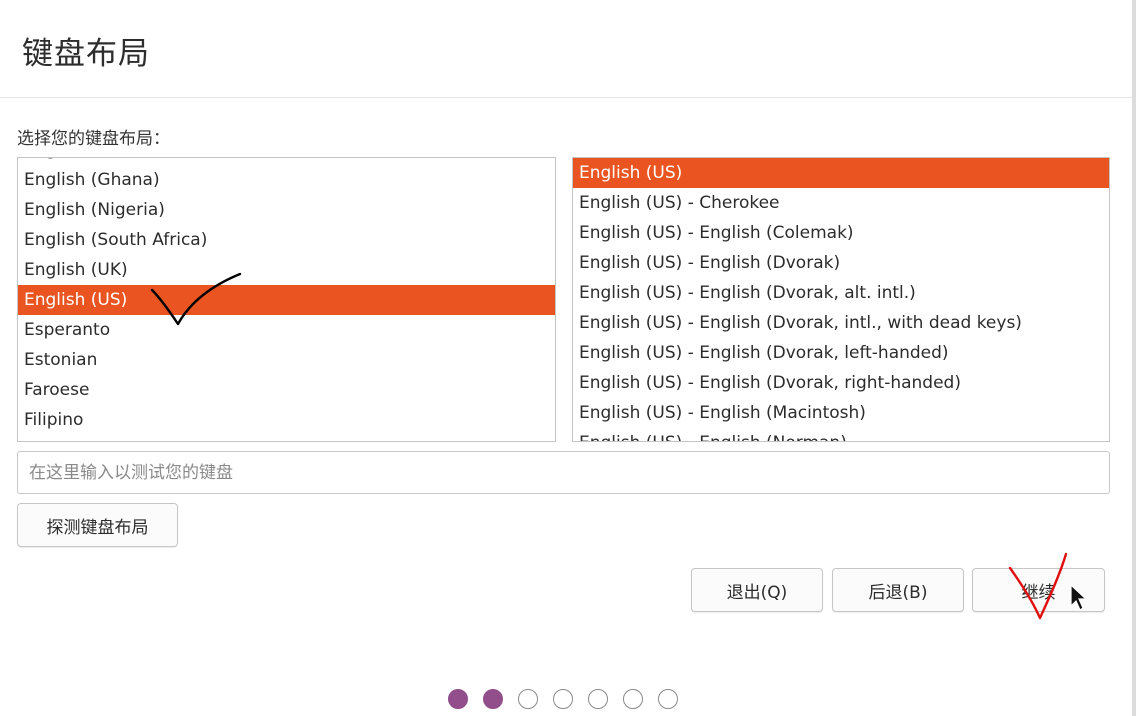 This screenshot has height=716, width=1136. Describe the element at coordinates (898, 590) in the screenshot. I see `back-button: 后退(B)` at that location.